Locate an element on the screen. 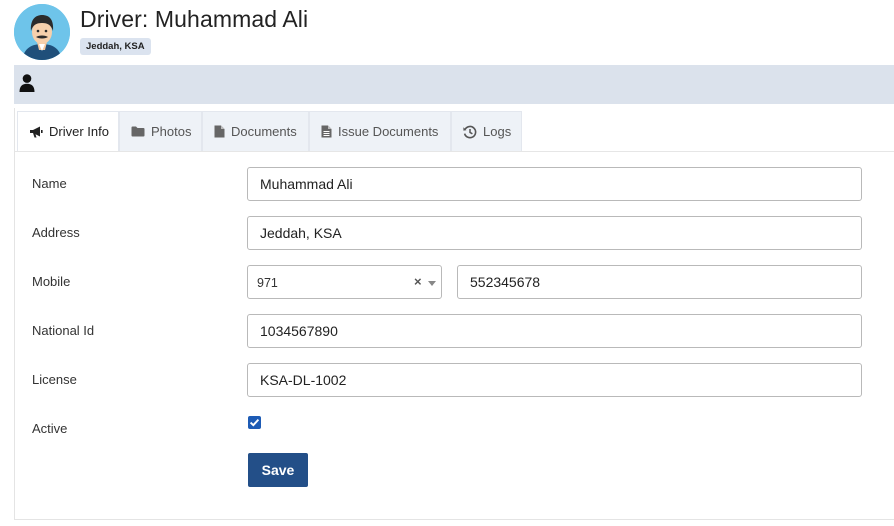  tab-issue-documents: Issue Documents is located at coordinates (380, 131).